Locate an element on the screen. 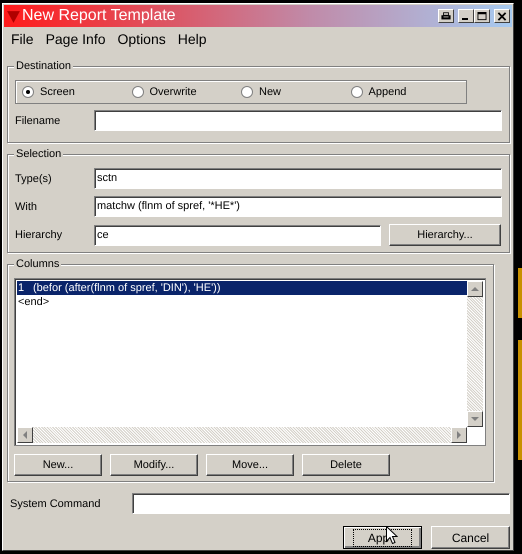 This screenshot has height=554, width=522. vertical-scrollbar is located at coordinates (475, 354).